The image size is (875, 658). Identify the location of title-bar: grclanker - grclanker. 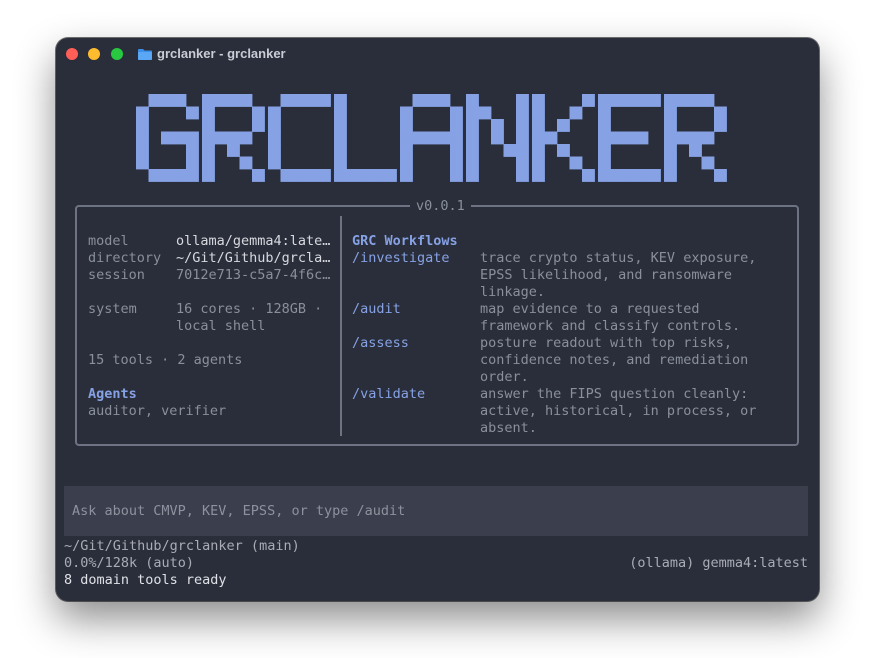
(437, 54).